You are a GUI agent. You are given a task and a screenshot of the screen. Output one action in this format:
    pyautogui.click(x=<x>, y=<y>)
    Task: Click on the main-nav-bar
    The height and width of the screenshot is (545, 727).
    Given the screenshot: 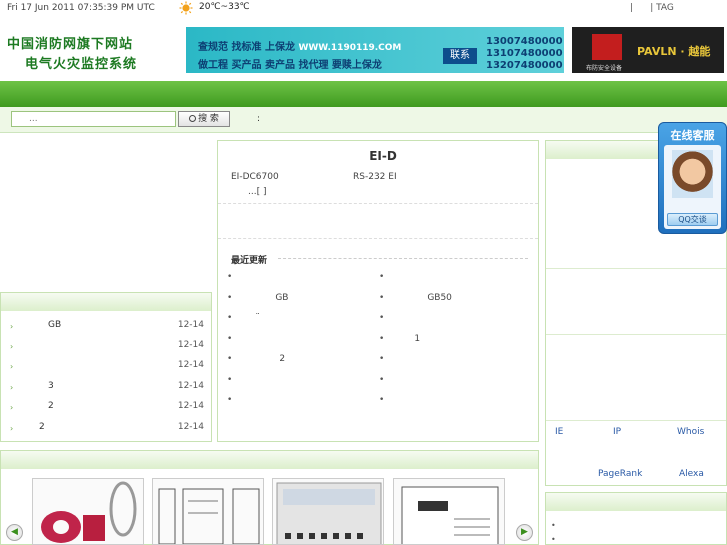 What is the action you would take?
    pyautogui.click(x=363, y=94)
    